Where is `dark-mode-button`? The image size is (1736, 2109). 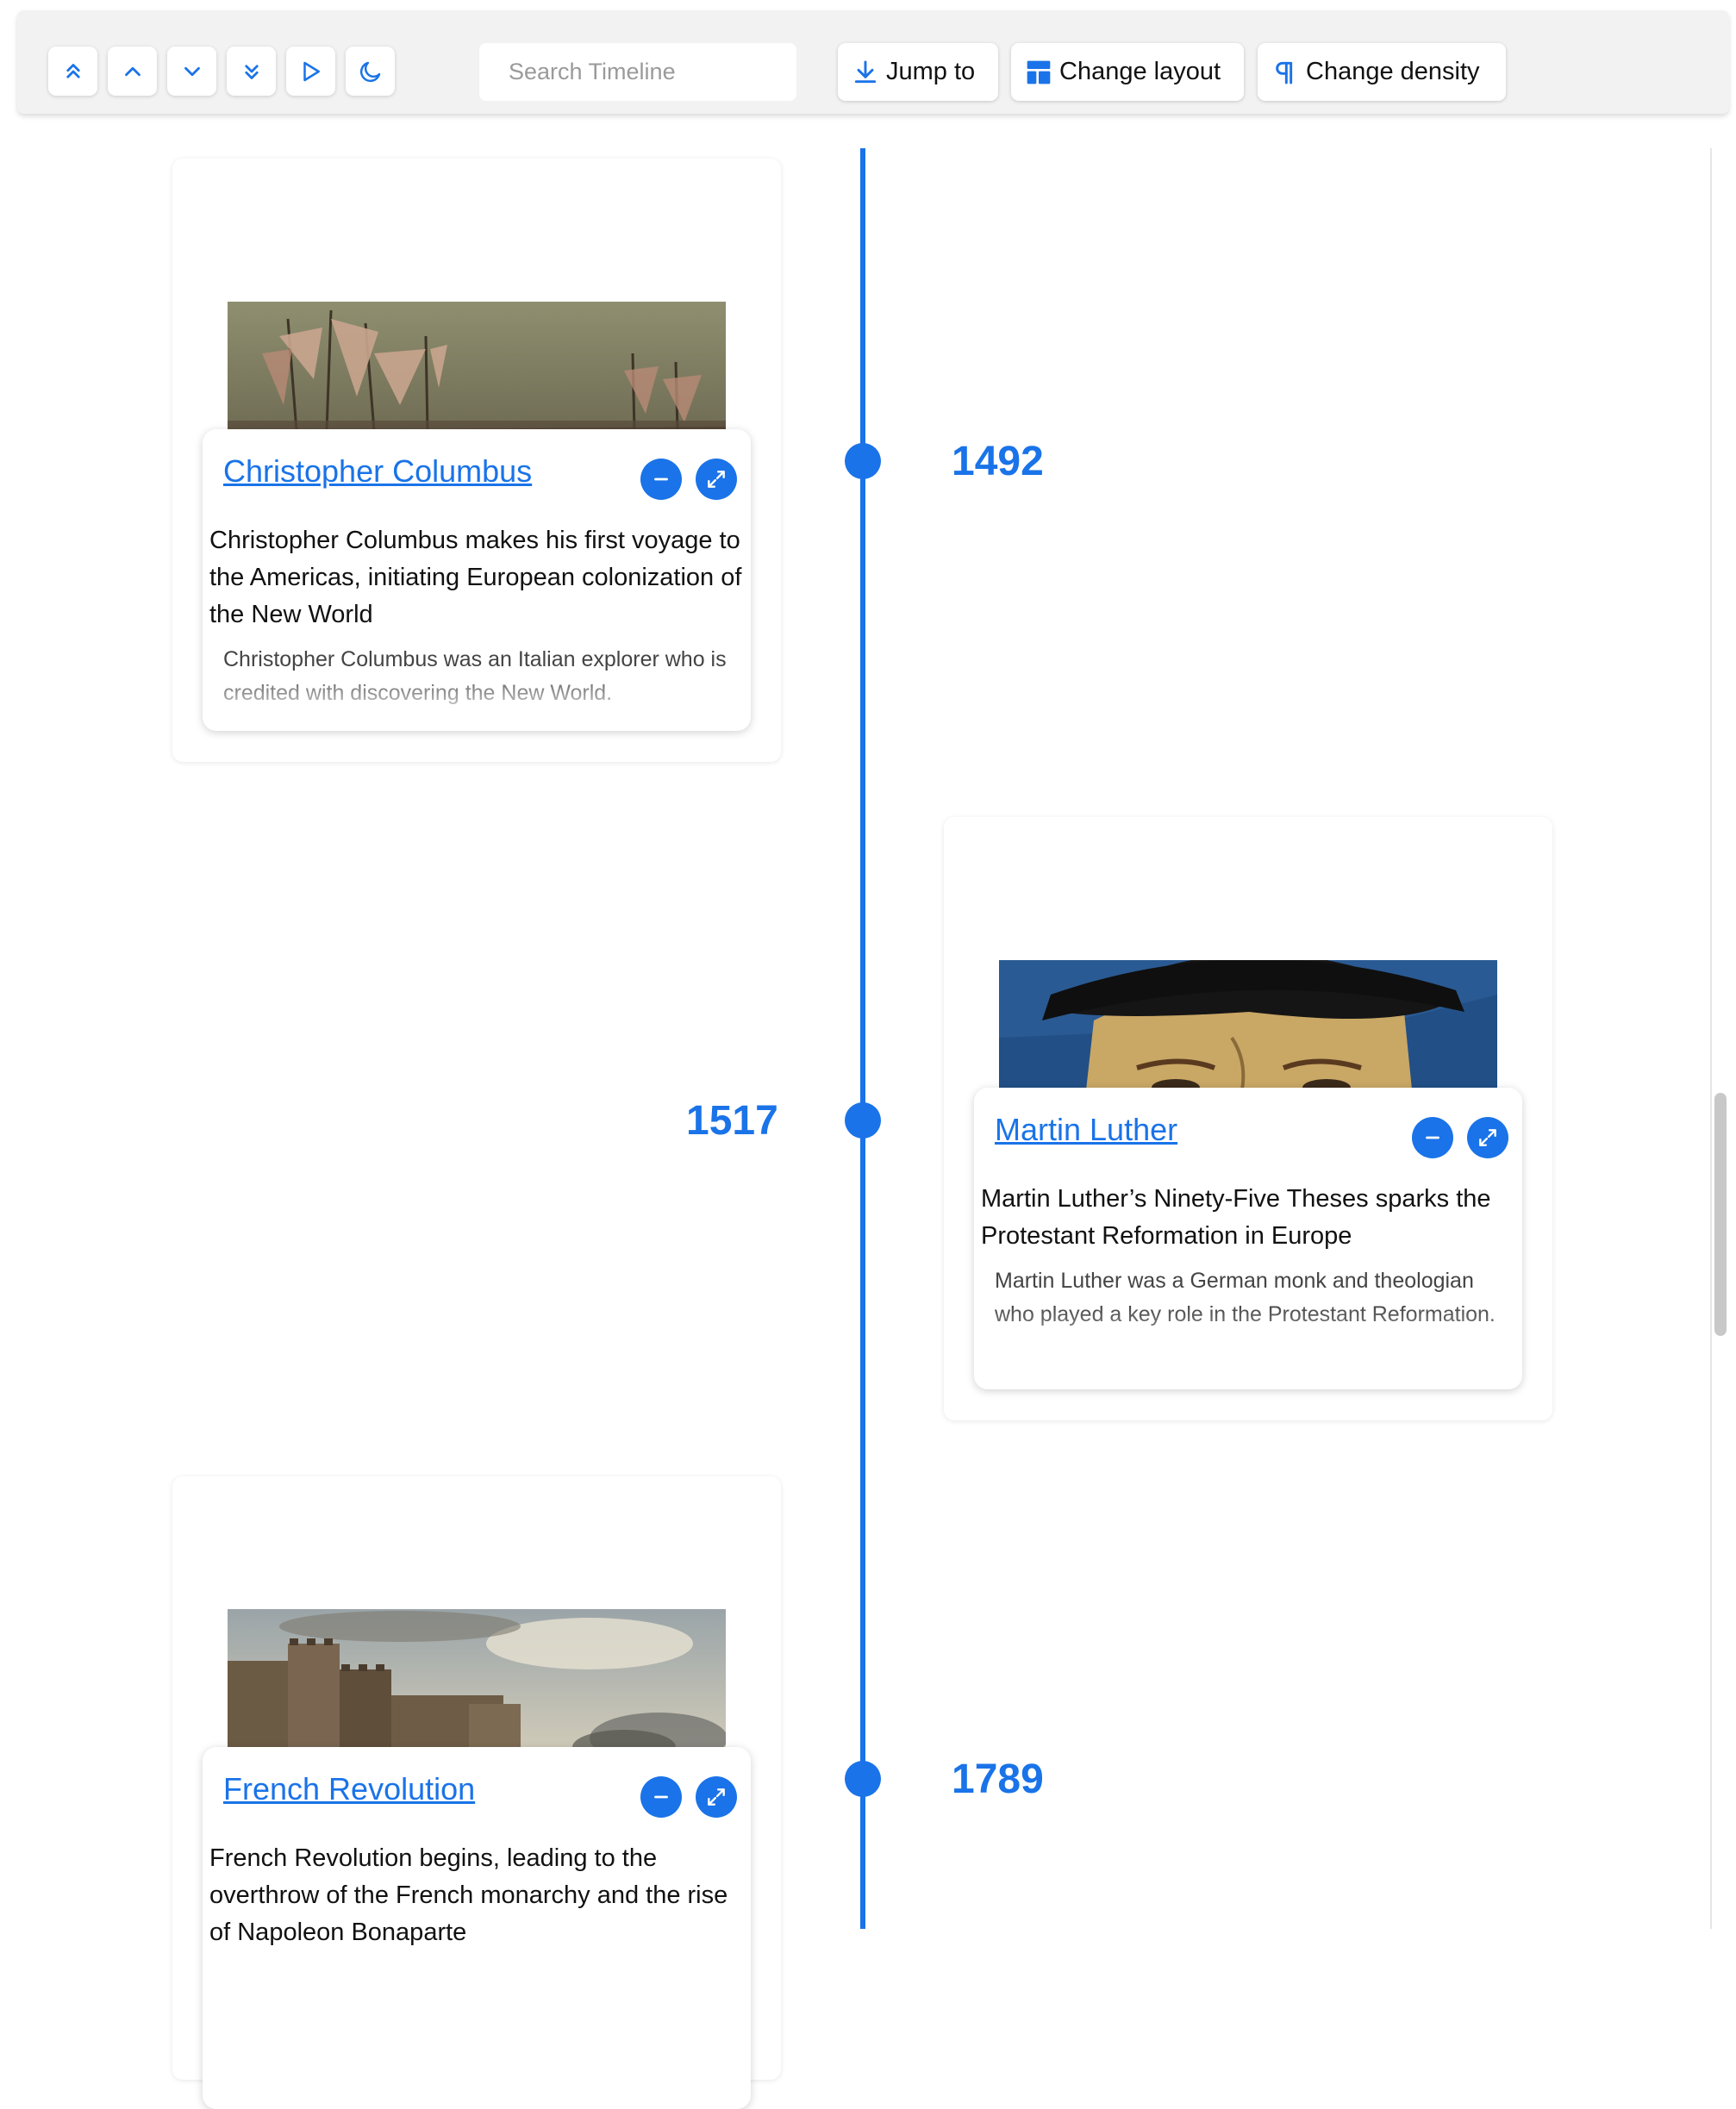
dark-mode-button is located at coordinates (370, 71).